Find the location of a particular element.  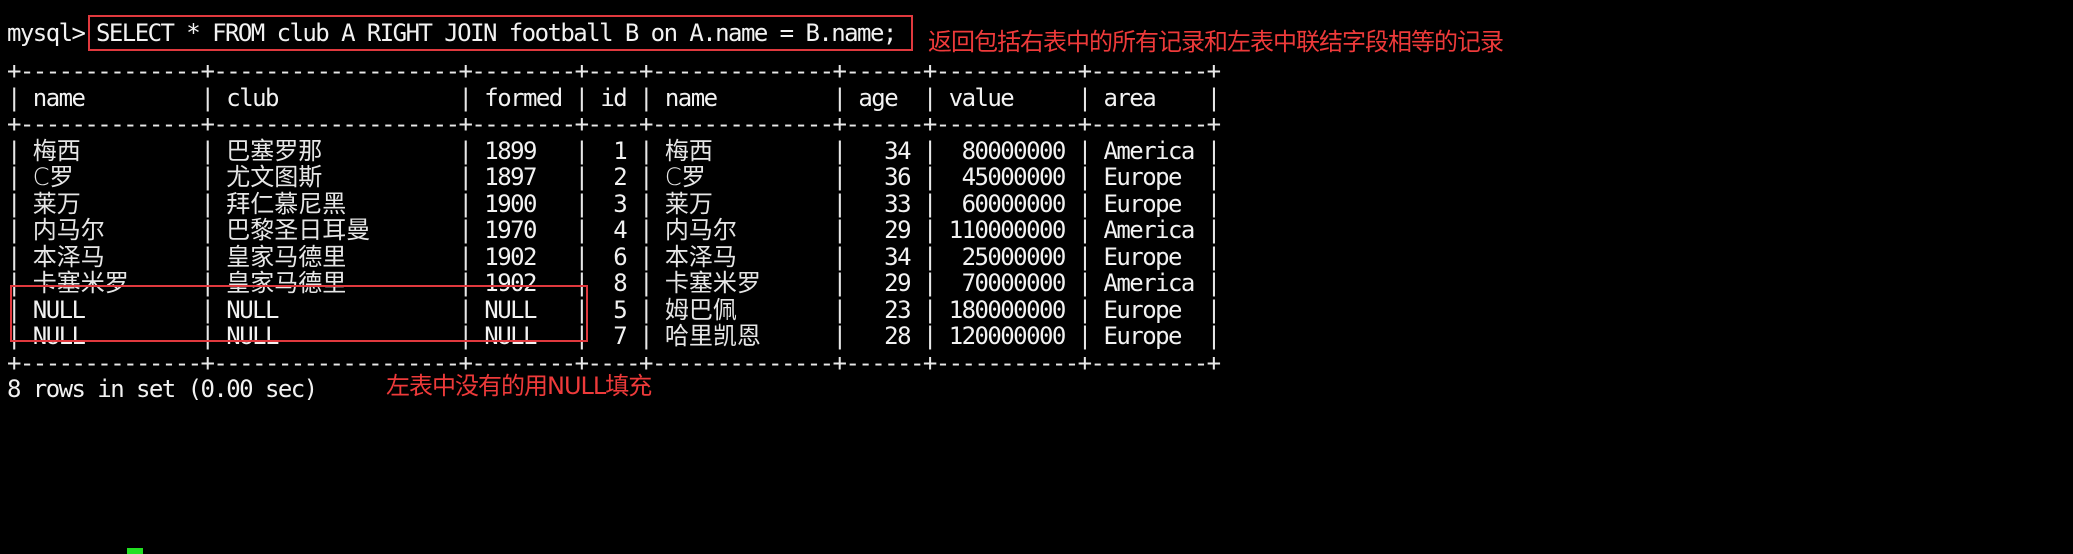

cell-id: 5 is located at coordinates (620, 310).